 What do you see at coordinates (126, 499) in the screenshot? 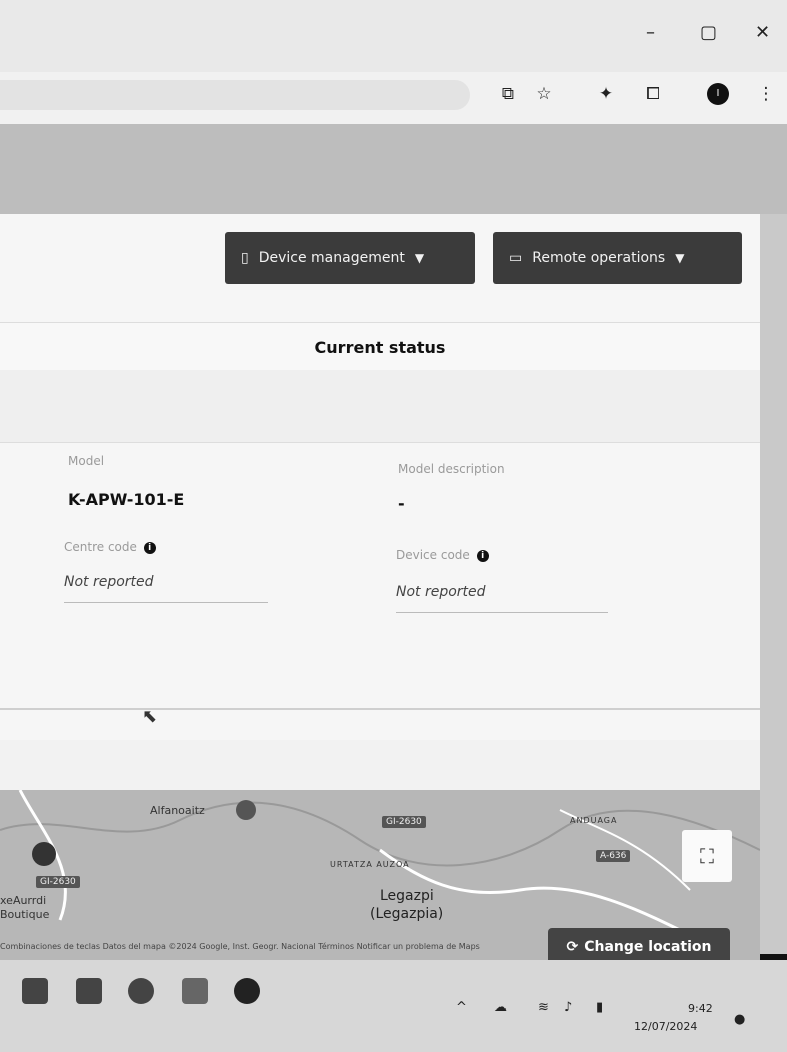
I see `model-value: K-APW-101-E` at bounding box center [126, 499].